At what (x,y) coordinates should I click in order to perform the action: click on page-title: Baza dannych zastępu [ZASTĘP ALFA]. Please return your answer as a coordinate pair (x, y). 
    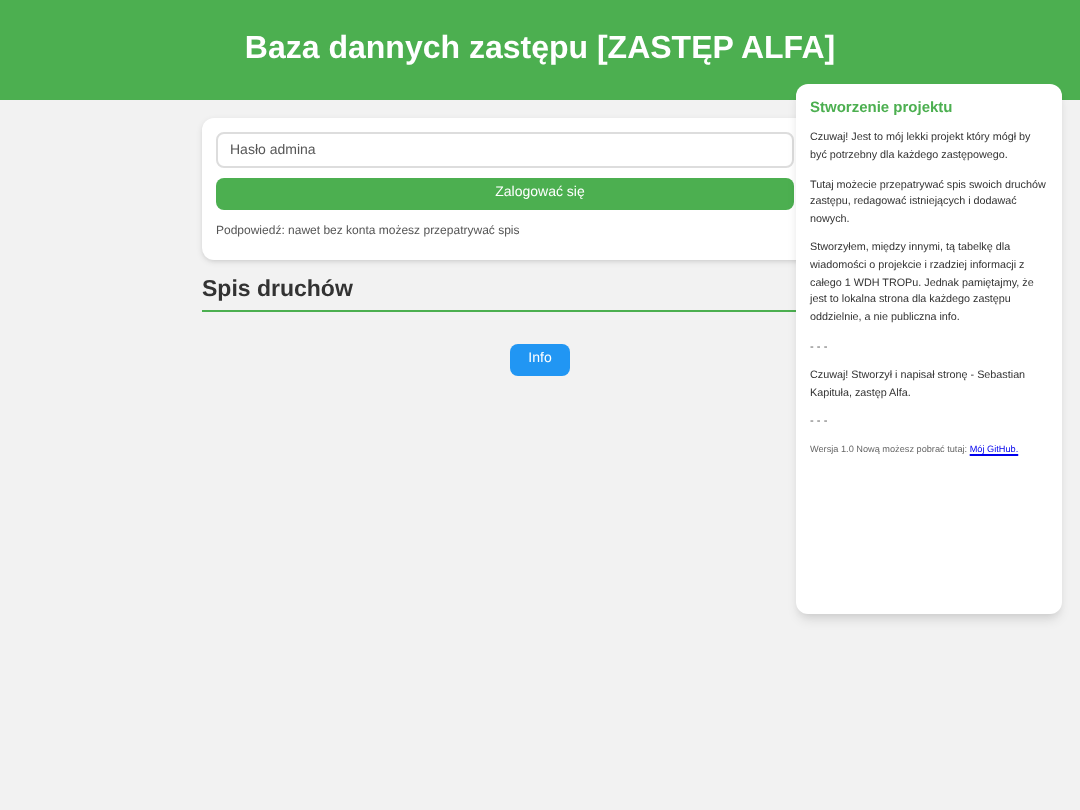
    Looking at the image, I should click on (540, 50).